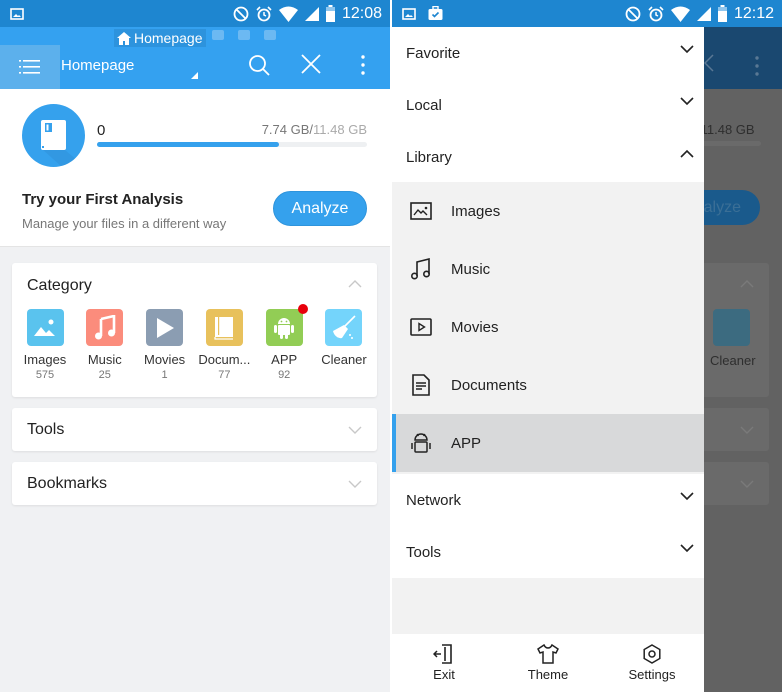  I want to click on analyze-button: Analyze, so click(320, 208).